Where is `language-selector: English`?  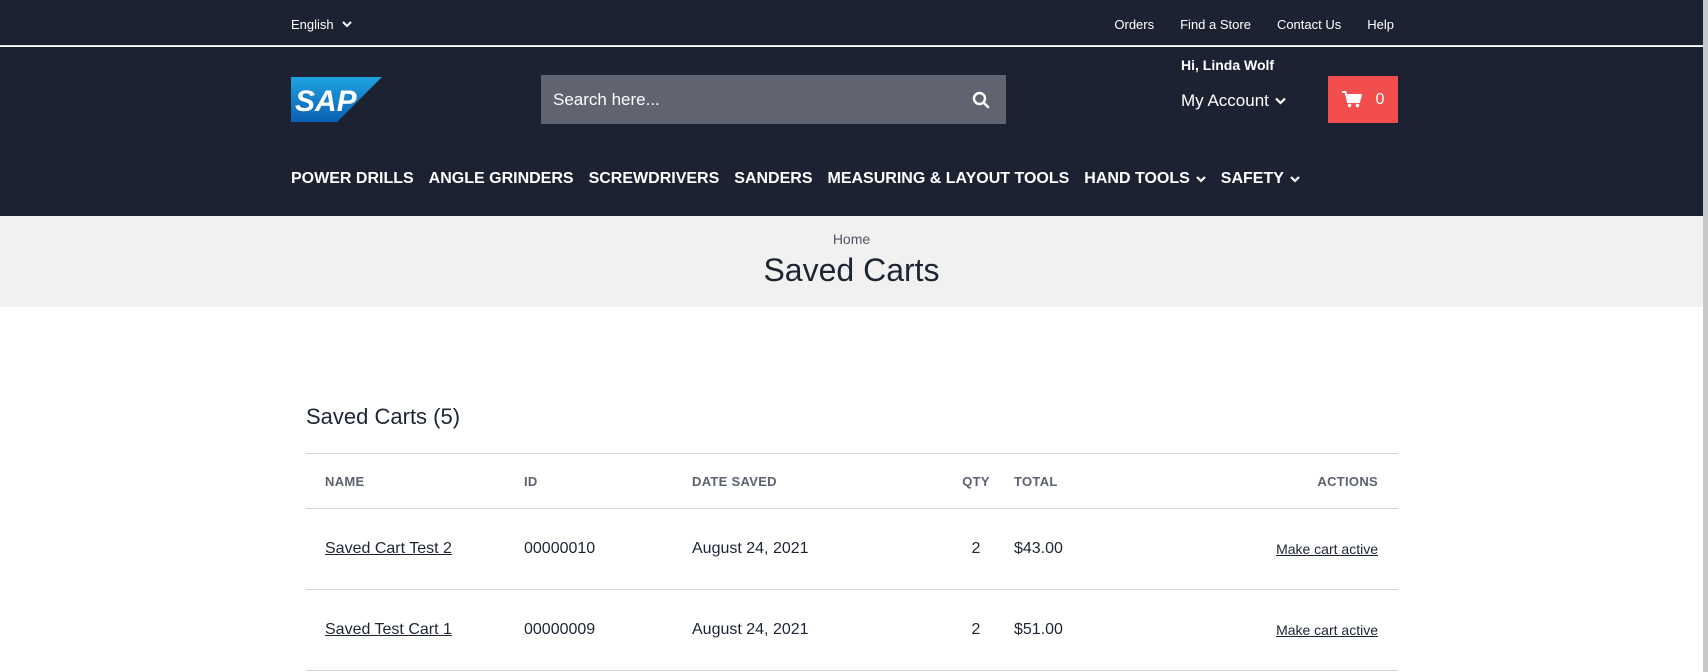
language-selector: English is located at coordinates (321, 24).